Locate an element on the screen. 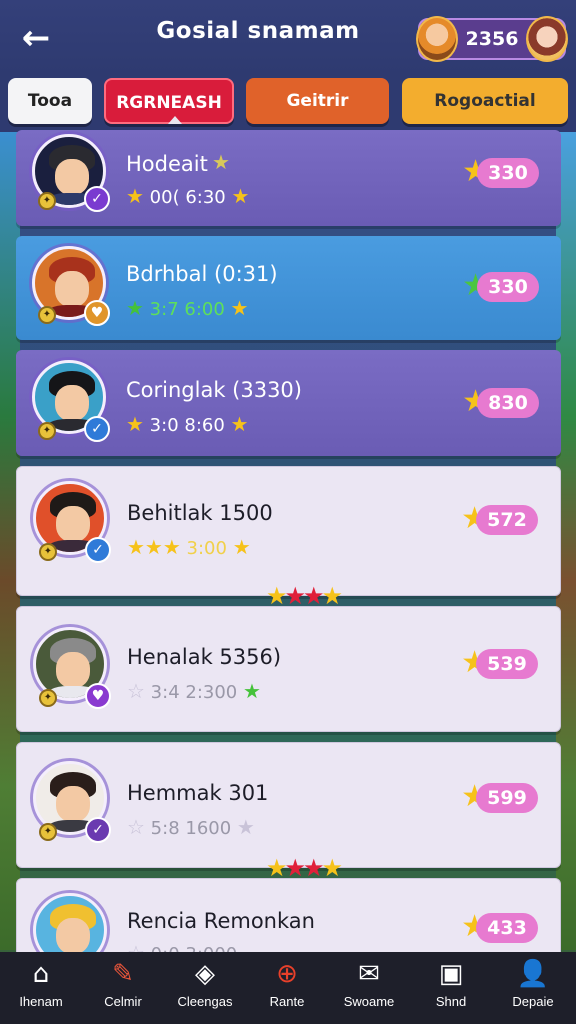  user-icon: 👤 is located at coordinates (533, 974).